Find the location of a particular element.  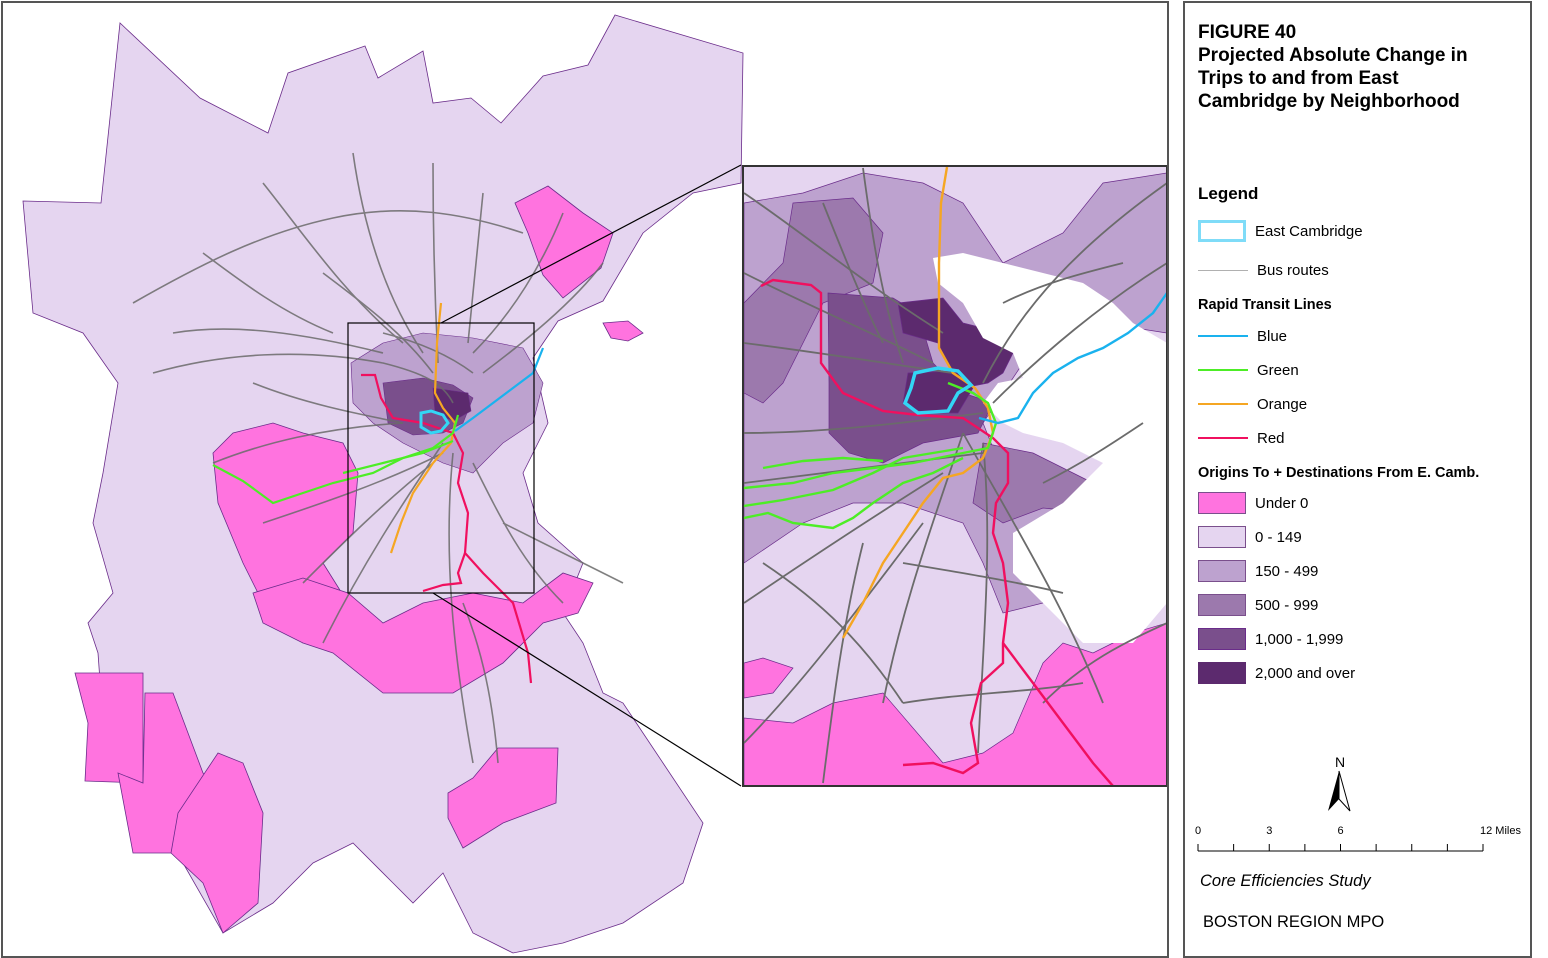

legend-label: 500 - 999 is located at coordinates (1287, 605).